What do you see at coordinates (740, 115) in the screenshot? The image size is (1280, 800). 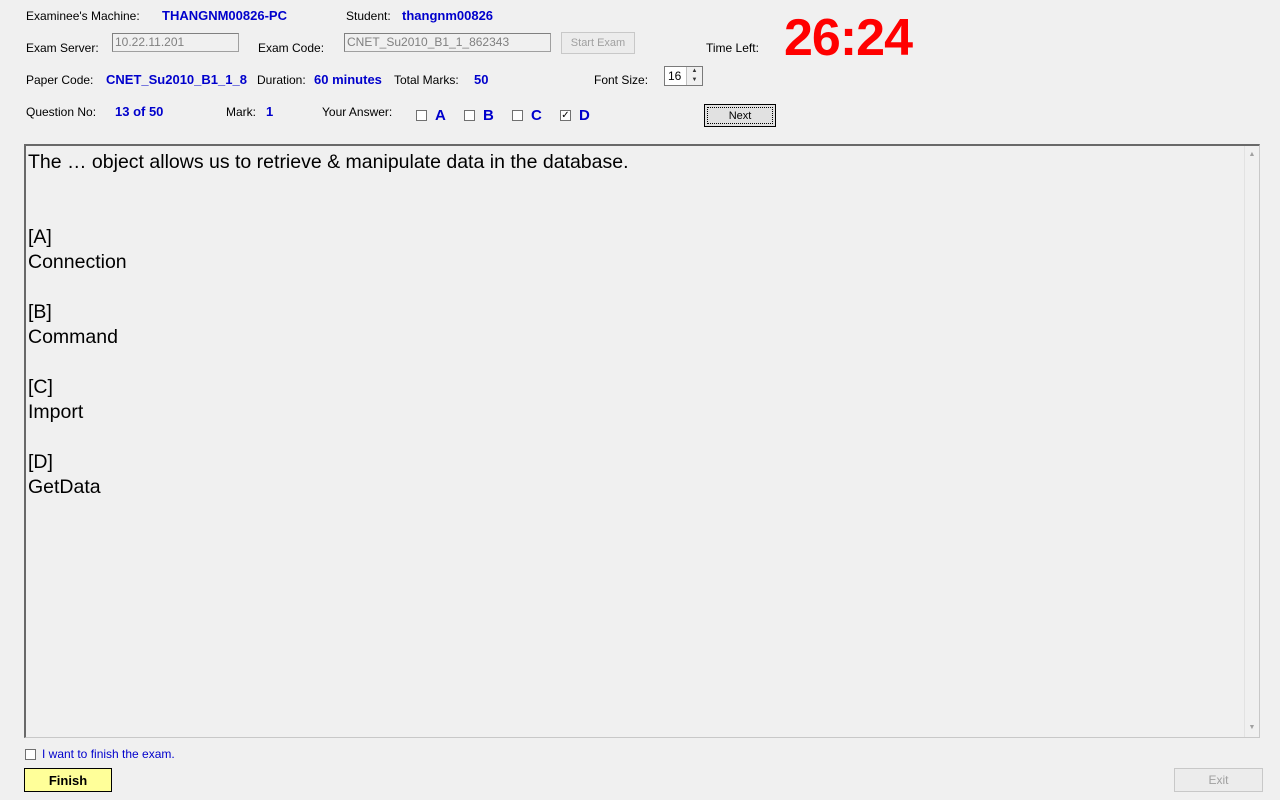 I see `next-button: Next` at bounding box center [740, 115].